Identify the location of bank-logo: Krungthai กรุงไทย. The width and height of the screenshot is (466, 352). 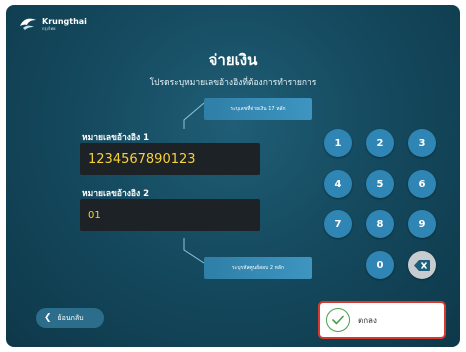
(52, 24).